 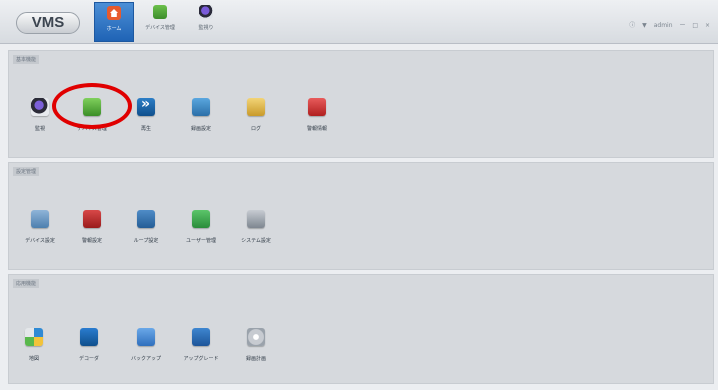 What do you see at coordinates (201, 219) in the screenshot?
I see `user-management-icon` at bounding box center [201, 219].